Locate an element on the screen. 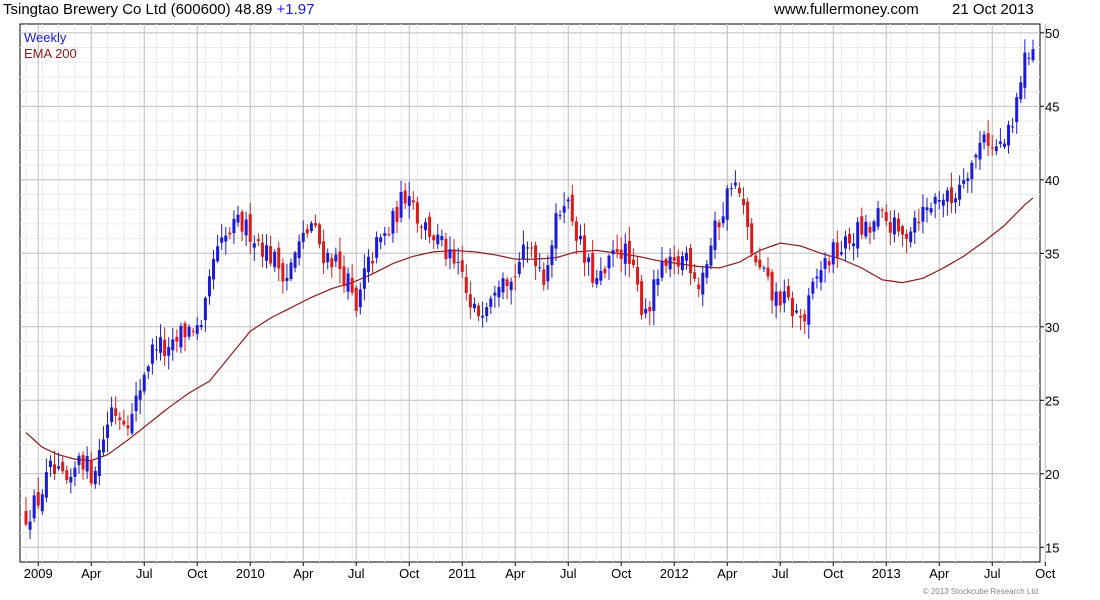  copyright-text: © 2013 Stockcube Research Ltd is located at coordinates (980, 591).